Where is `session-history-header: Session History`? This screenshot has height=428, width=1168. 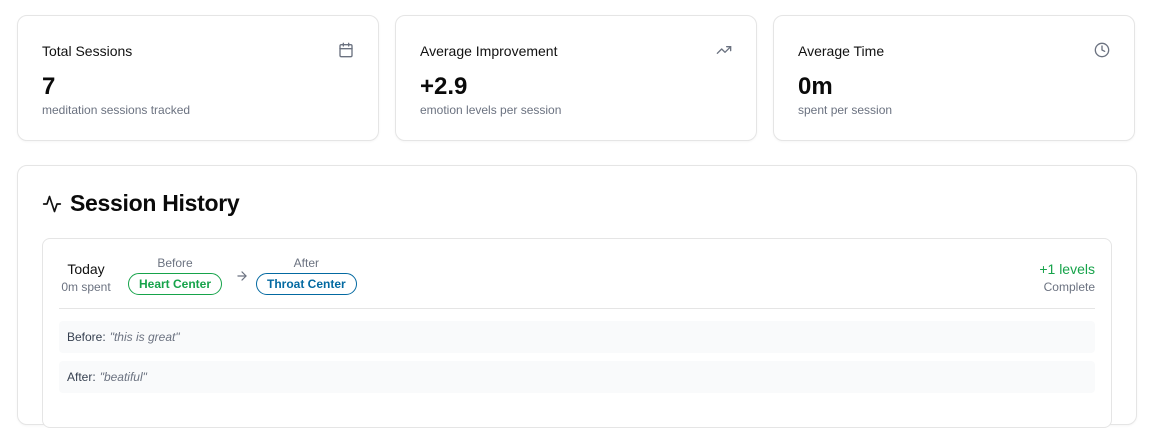
session-history-header: Session History is located at coordinates (141, 203).